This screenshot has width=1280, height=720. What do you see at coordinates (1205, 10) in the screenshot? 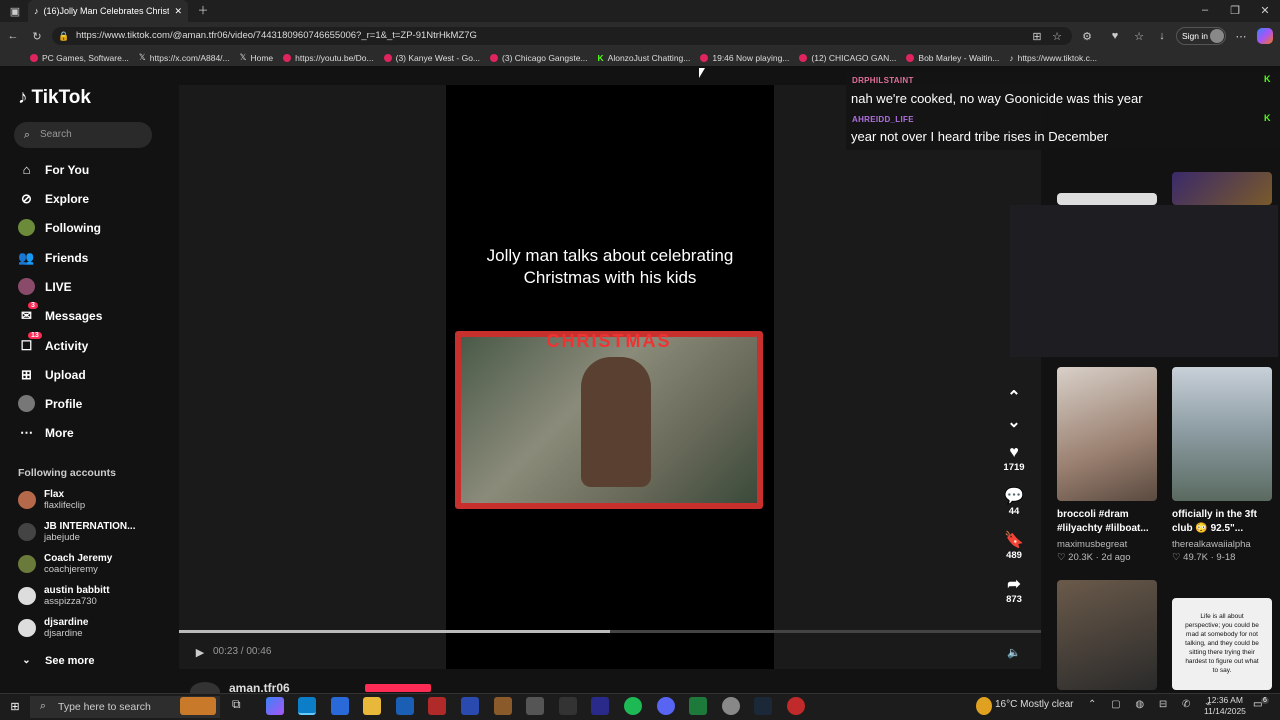
I see `minimize-icon: –` at bounding box center [1205, 10].